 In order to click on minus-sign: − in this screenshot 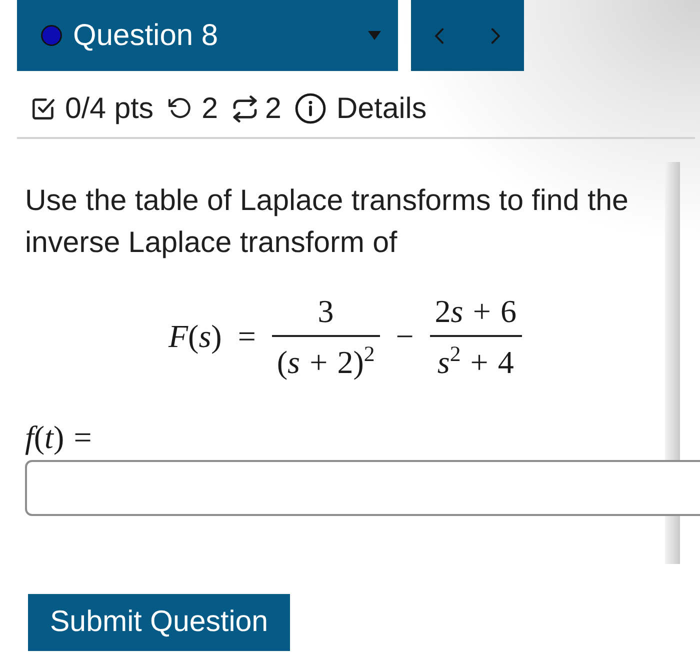, I will do `click(405, 336)`.